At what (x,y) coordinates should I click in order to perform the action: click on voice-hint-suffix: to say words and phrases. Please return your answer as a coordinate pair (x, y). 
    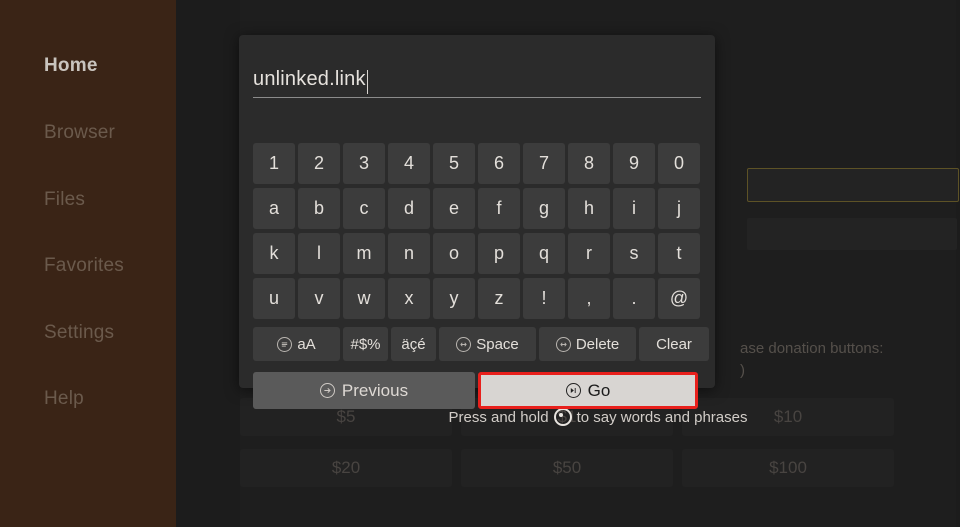
    Looking at the image, I should click on (662, 417).